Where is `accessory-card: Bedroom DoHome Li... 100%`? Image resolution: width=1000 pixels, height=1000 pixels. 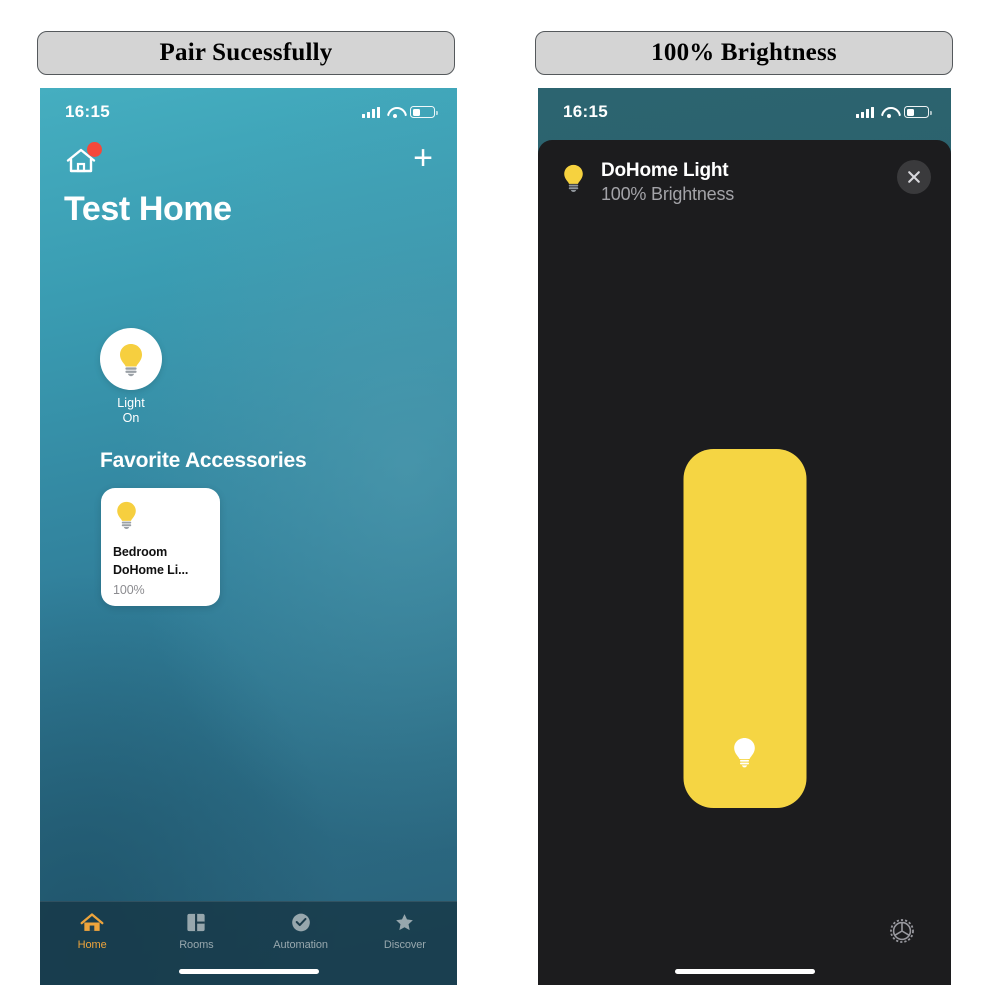 accessory-card: Bedroom DoHome Li... 100% is located at coordinates (160, 547).